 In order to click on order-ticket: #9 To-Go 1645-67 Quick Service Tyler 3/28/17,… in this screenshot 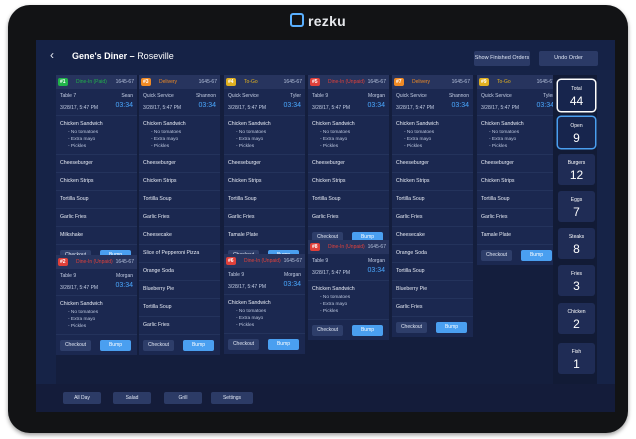, I will do `click(517, 170)`.